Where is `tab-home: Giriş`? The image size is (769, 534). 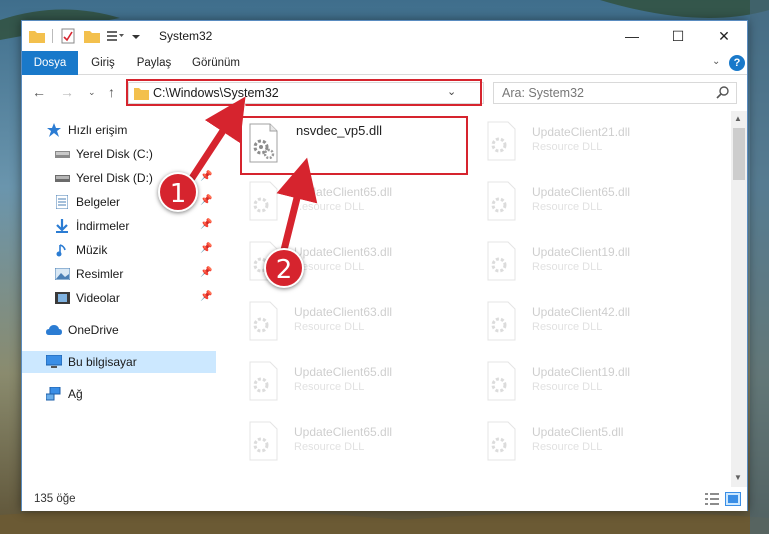 tab-home: Giriş is located at coordinates (103, 63).